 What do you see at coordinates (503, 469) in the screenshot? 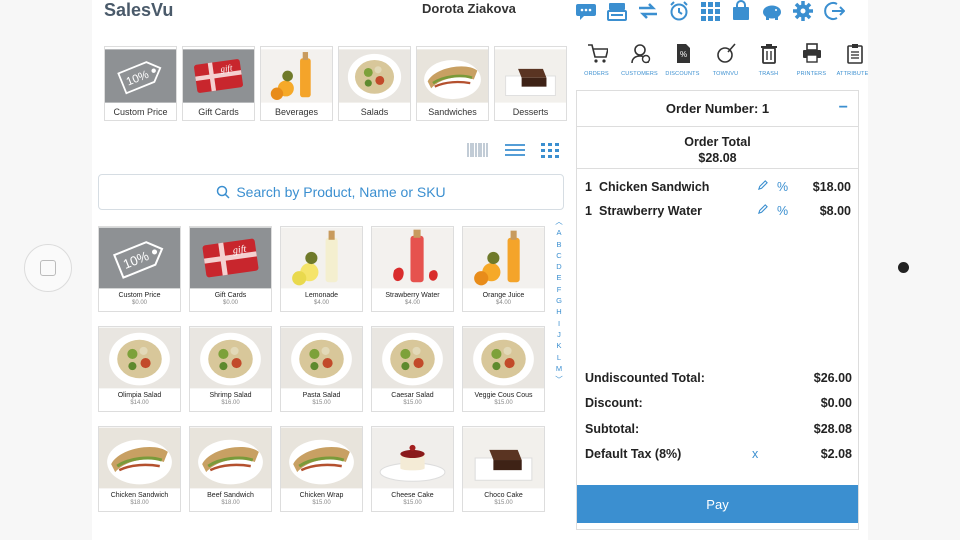
I see `product-tile: Choco Cake $15.00` at bounding box center [503, 469].